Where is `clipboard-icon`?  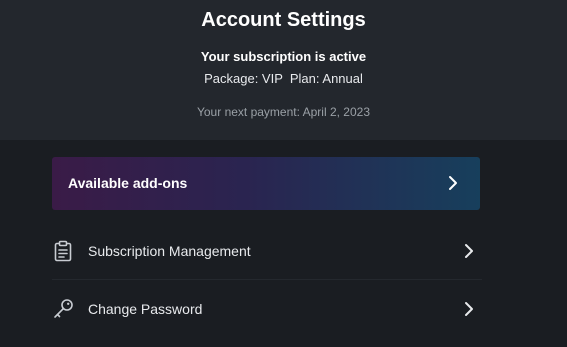
clipboard-icon is located at coordinates (63, 251).